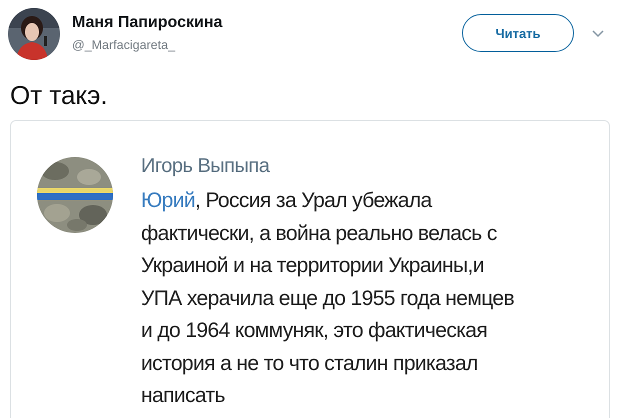 The height and width of the screenshot is (418, 620). I want to click on tweet-text: От такэ., so click(59, 95).